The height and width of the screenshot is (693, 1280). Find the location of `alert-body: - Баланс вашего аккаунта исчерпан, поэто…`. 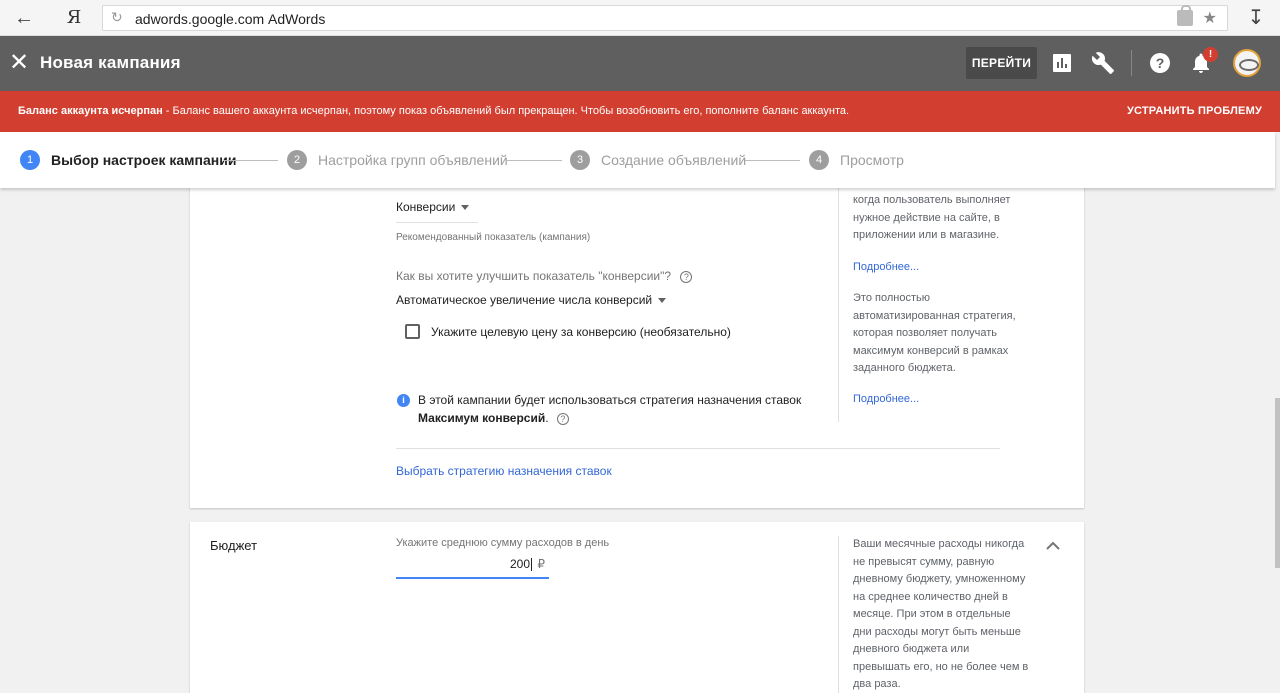

alert-body: - Баланс вашего аккаунта исчерпан, поэто… is located at coordinates (506, 111).